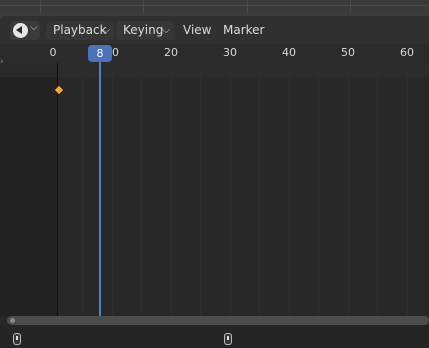 The height and width of the screenshot is (348, 429). What do you see at coordinates (348, 52) in the screenshot?
I see `ruler-tick-label: 50` at bounding box center [348, 52].